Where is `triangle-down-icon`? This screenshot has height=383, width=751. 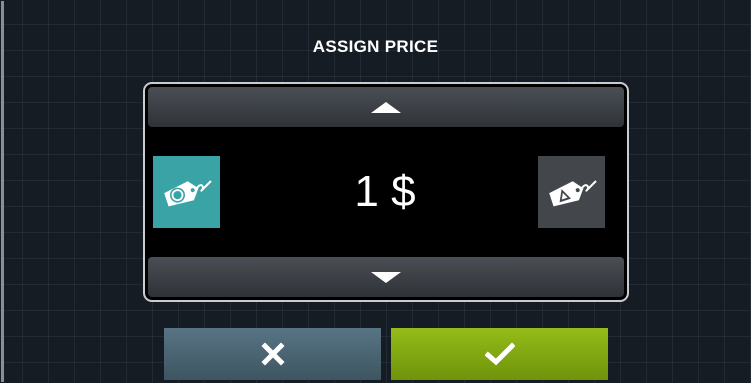 triangle-down-icon is located at coordinates (386, 277).